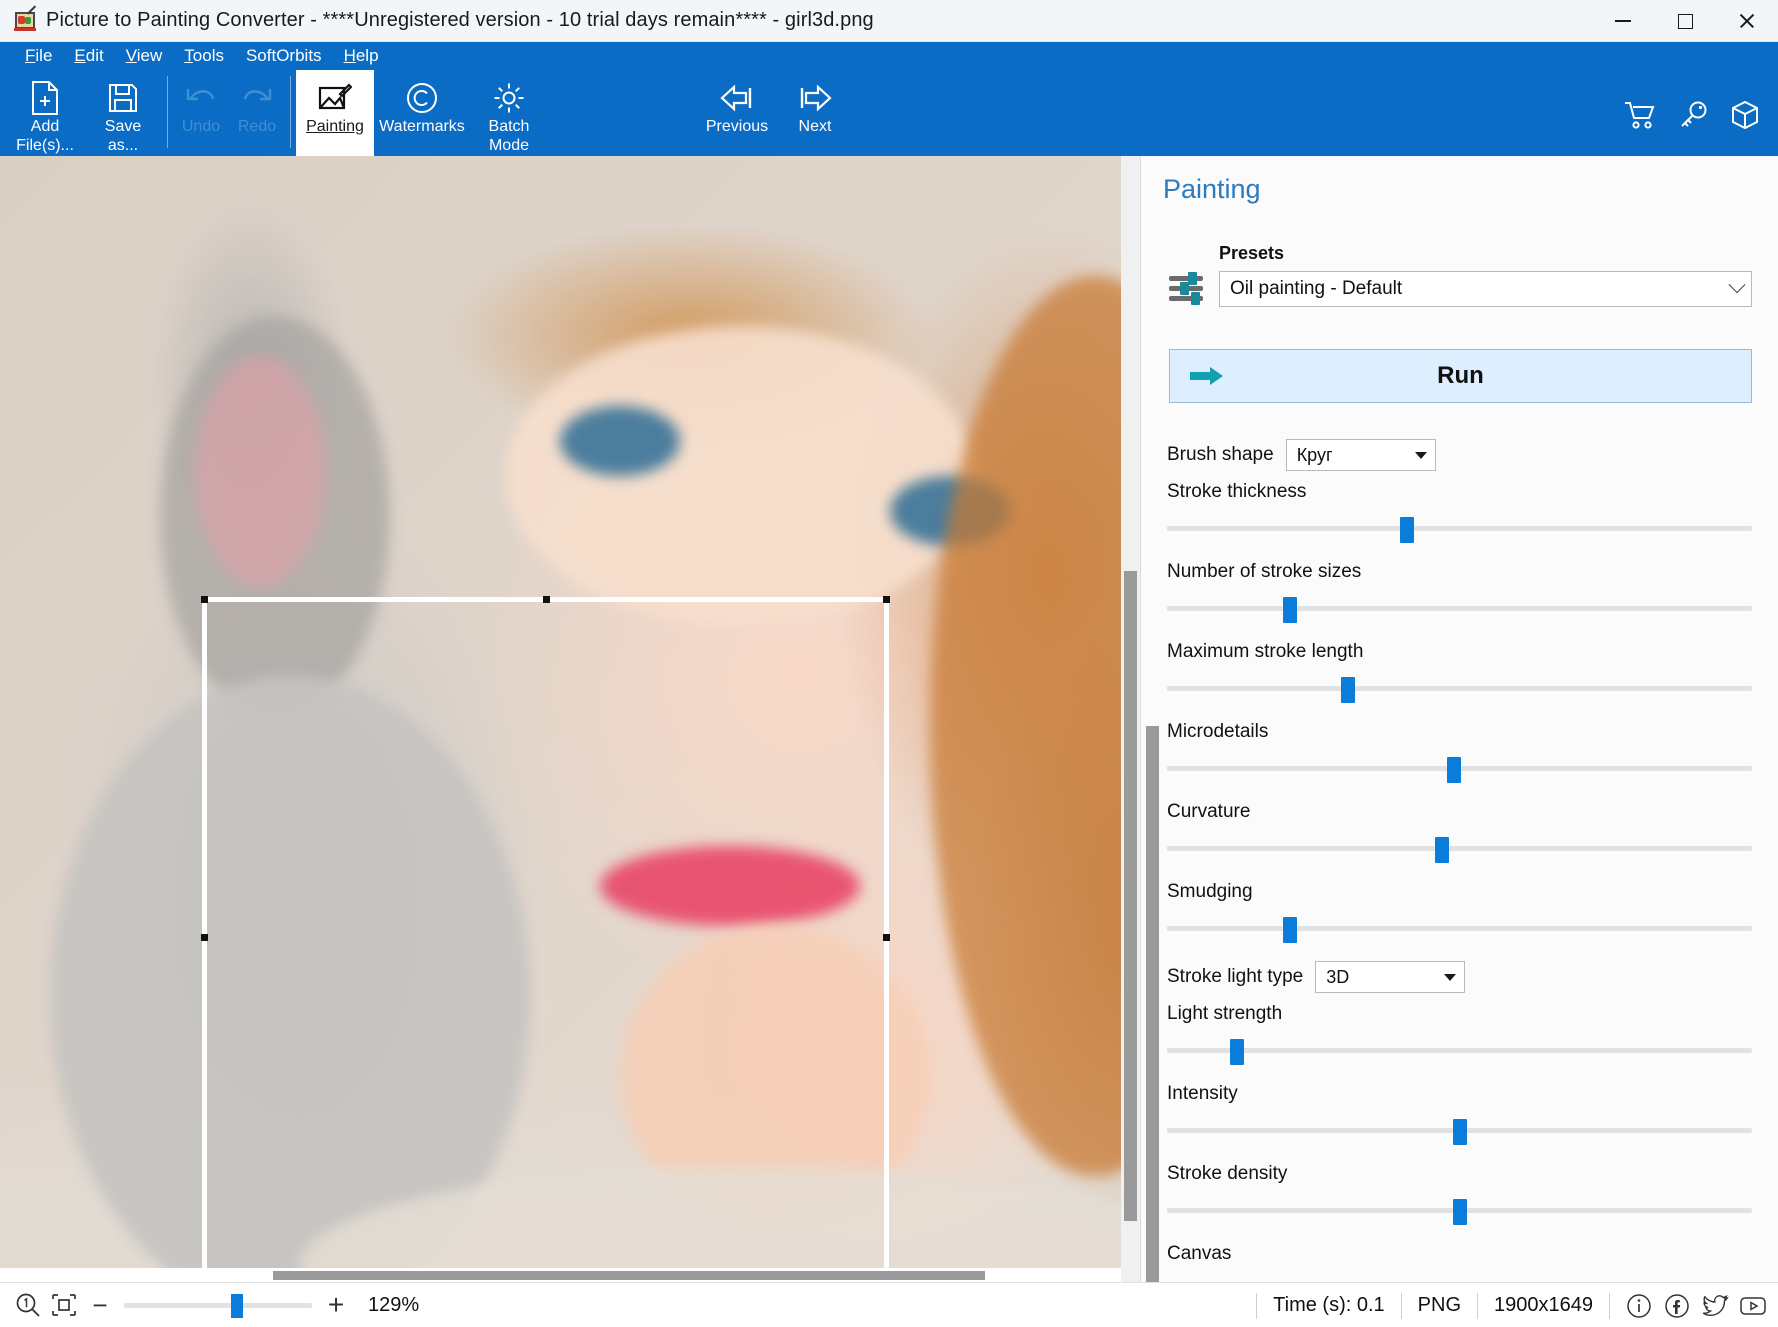  What do you see at coordinates (1130, 896) in the screenshot?
I see `viewport-vertical-scroll-thumb` at bounding box center [1130, 896].